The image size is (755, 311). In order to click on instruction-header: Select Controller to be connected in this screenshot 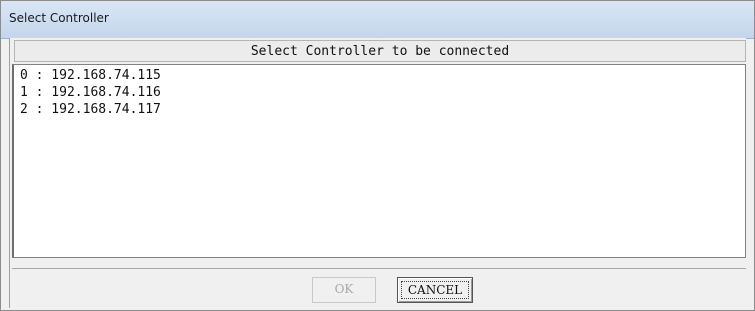, I will do `click(380, 51)`.